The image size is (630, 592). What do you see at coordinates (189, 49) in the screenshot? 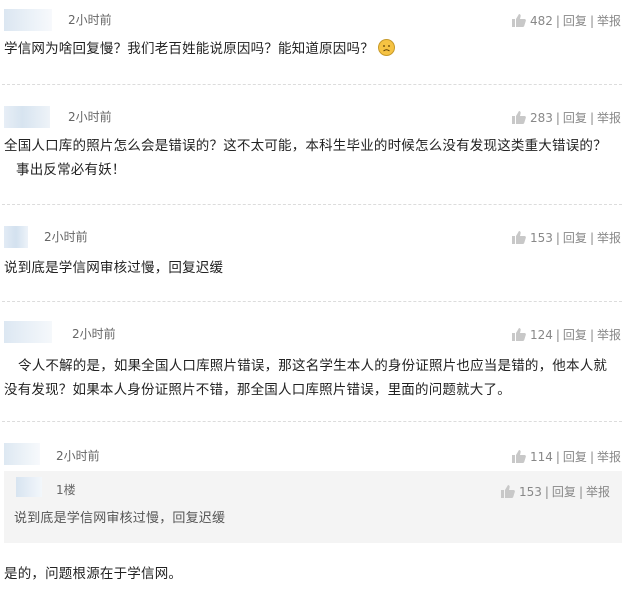
I see `comment-text-content: 学信网为啥回复慢？我们老百姓能说原因吗？能知道原因吗？` at bounding box center [189, 49].